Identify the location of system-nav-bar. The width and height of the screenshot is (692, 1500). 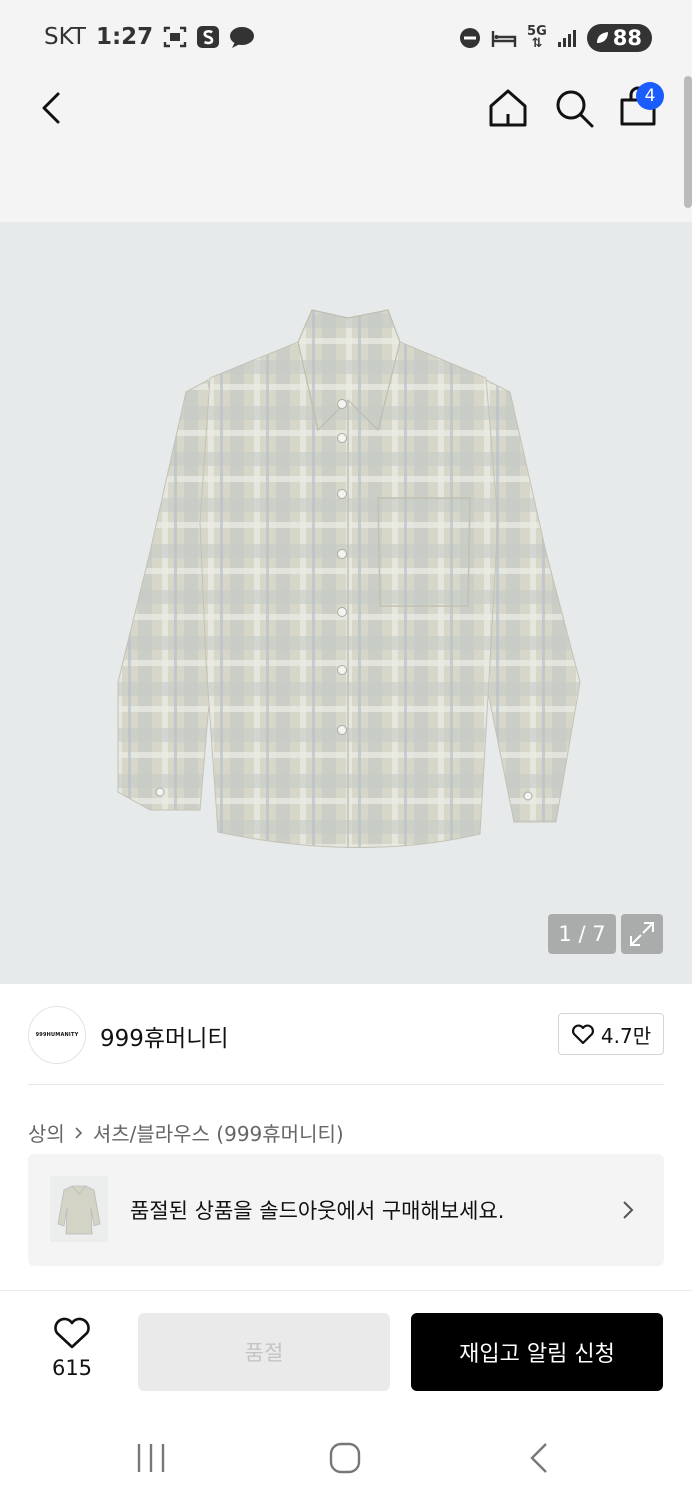
(346, 1455).